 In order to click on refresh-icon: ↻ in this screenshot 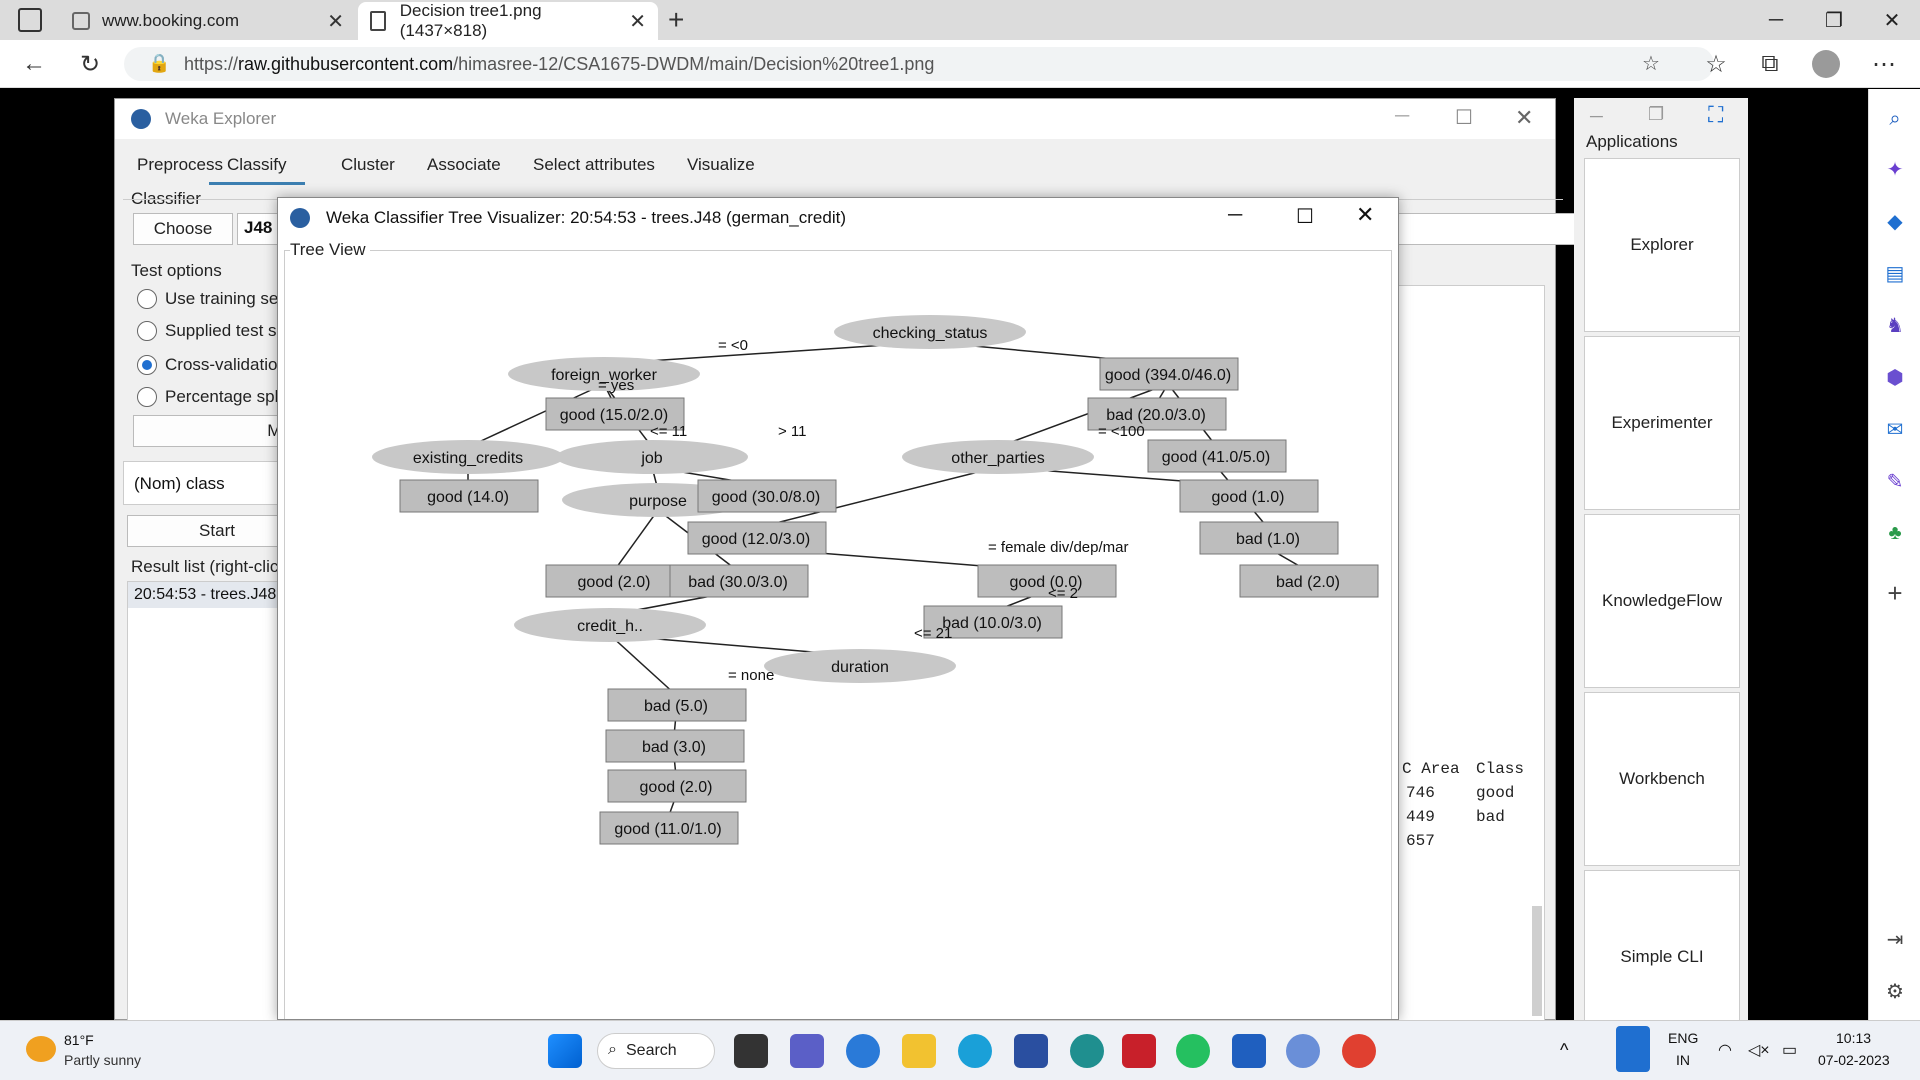, I will do `click(90, 64)`.